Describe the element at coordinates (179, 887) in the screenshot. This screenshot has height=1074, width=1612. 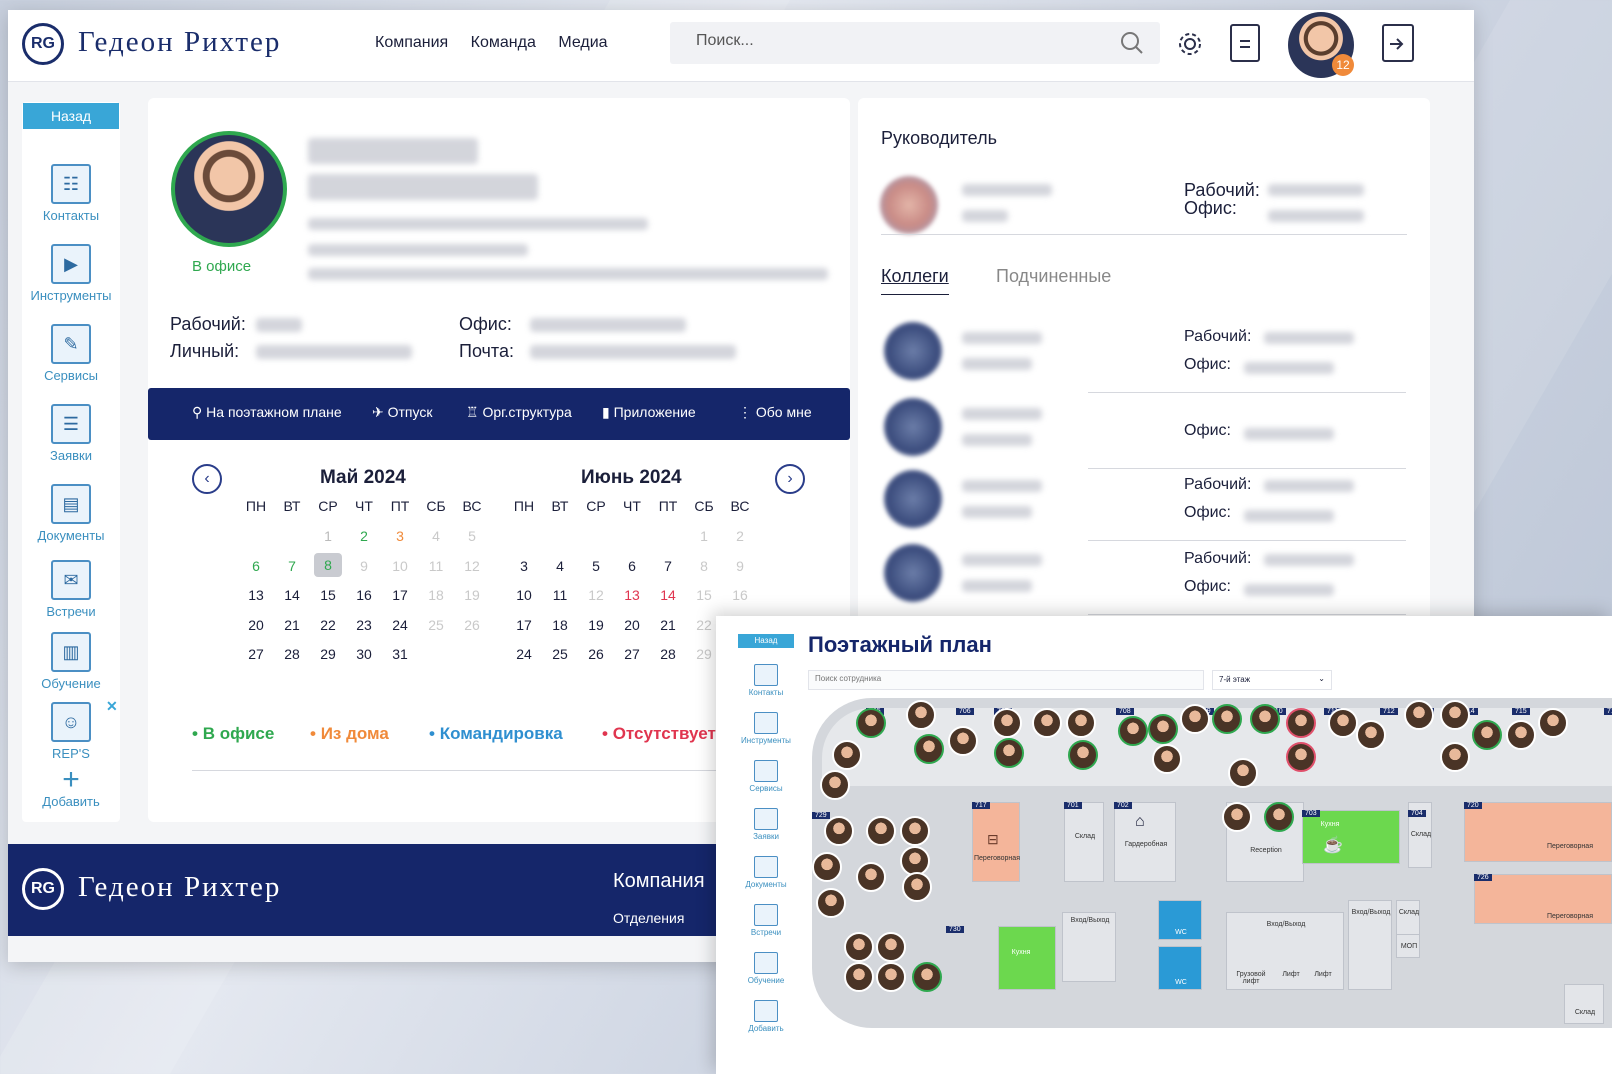
I see `footer-logo-text: Гедеон Рихтер` at that location.